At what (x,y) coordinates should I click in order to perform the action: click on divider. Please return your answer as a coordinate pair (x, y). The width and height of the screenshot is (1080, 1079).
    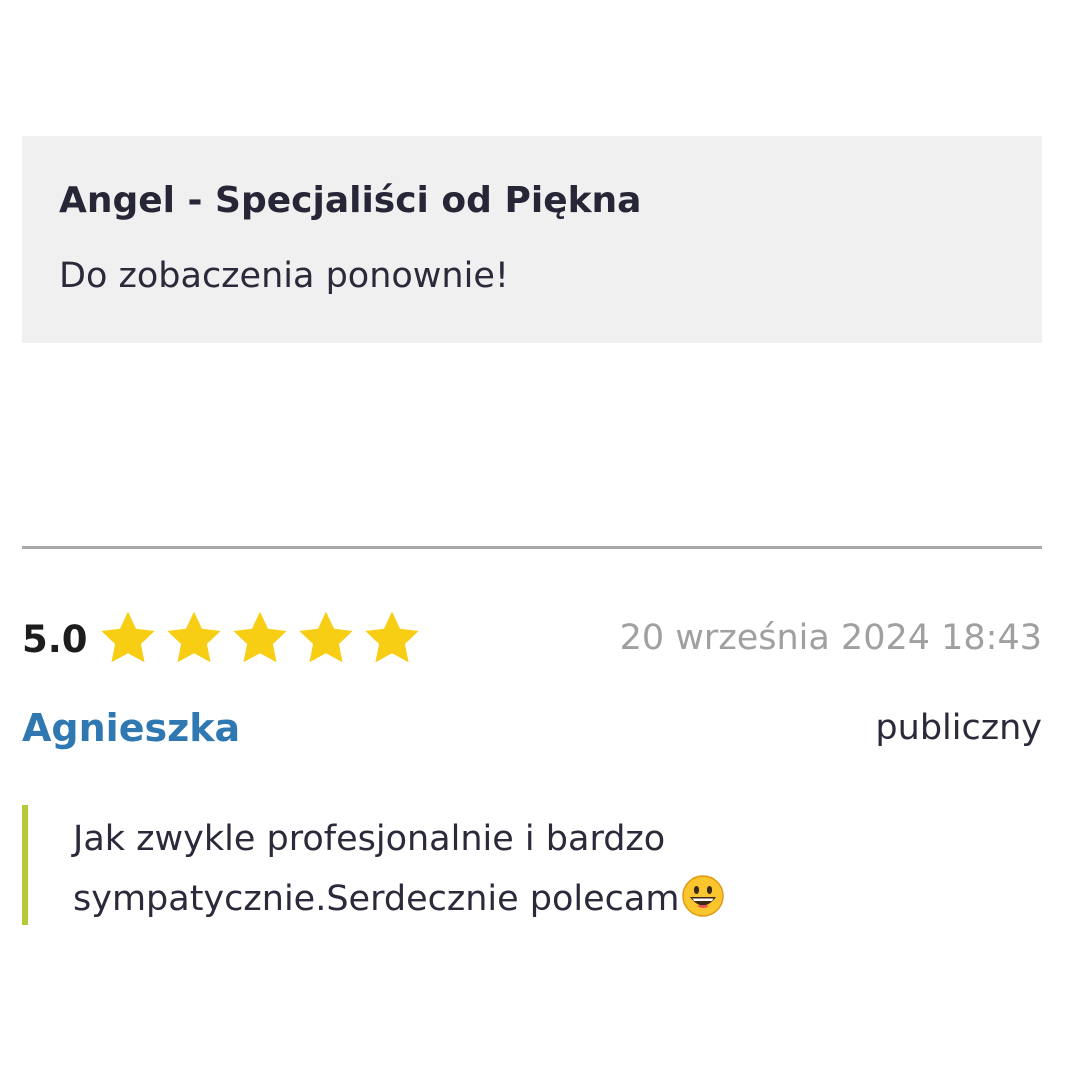
    Looking at the image, I should click on (532, 547).